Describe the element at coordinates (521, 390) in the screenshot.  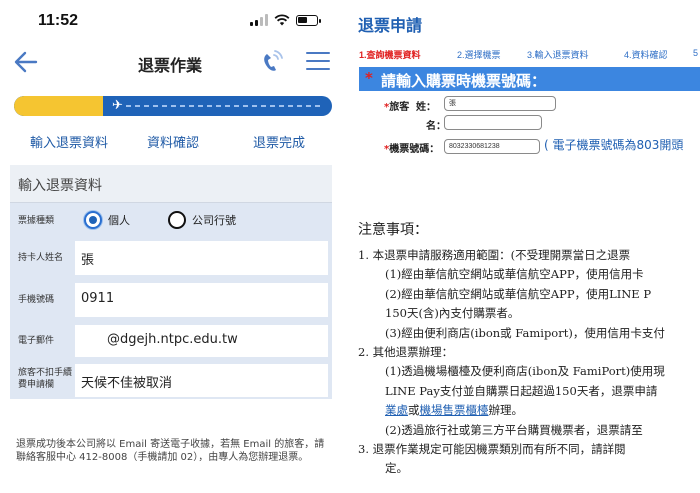
I see `note-line-8: LINE Pay支付並自購票日起超過150天者，退票申請` at that location.